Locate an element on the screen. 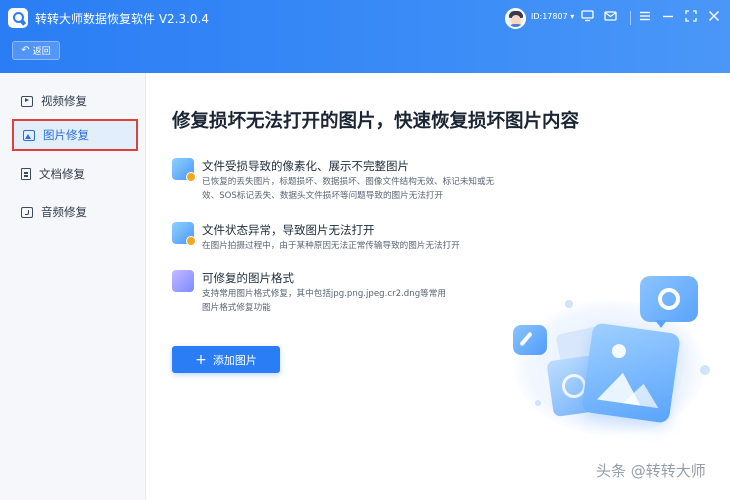 The width and height of the screenshot is (730, 500). add-image-button-label: 添加图片 is located at coordinates (234, 360).